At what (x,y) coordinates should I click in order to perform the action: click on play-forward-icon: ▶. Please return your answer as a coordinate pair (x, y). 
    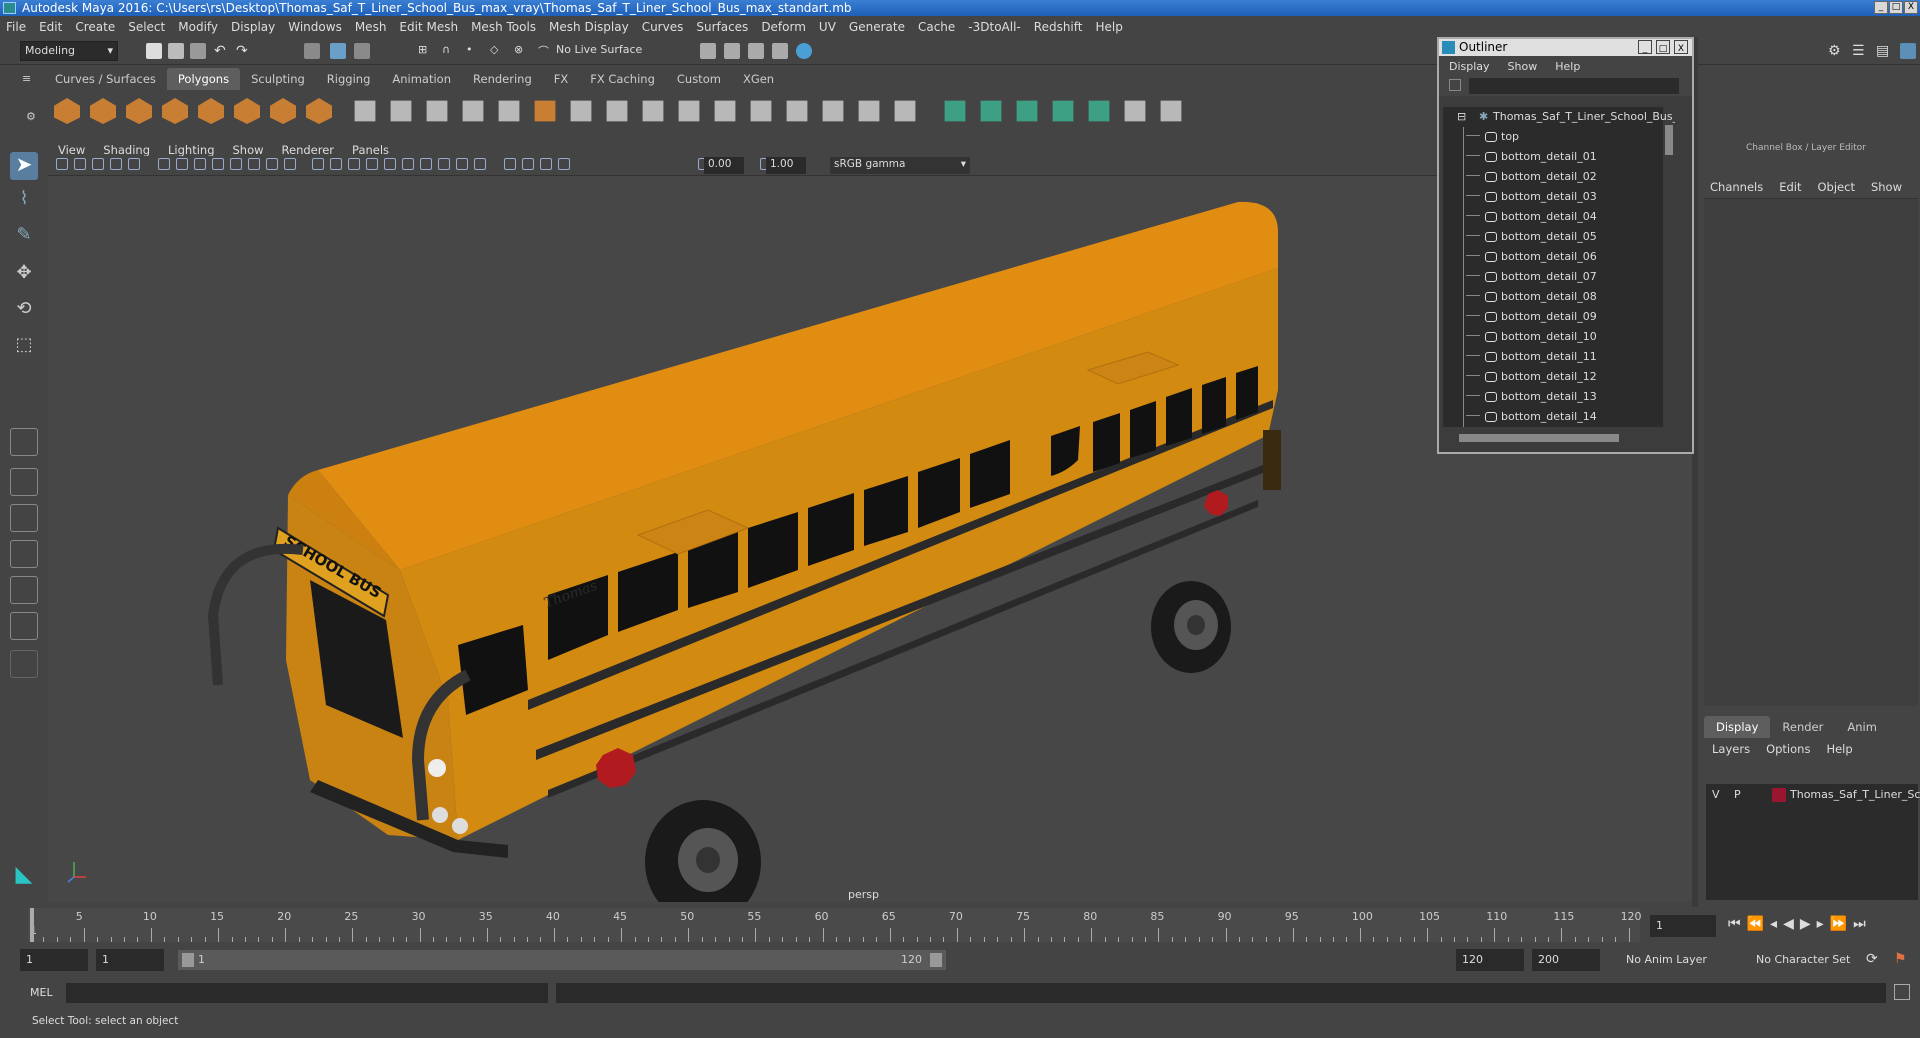
    Looking at the image, I should click on (1808, 924).